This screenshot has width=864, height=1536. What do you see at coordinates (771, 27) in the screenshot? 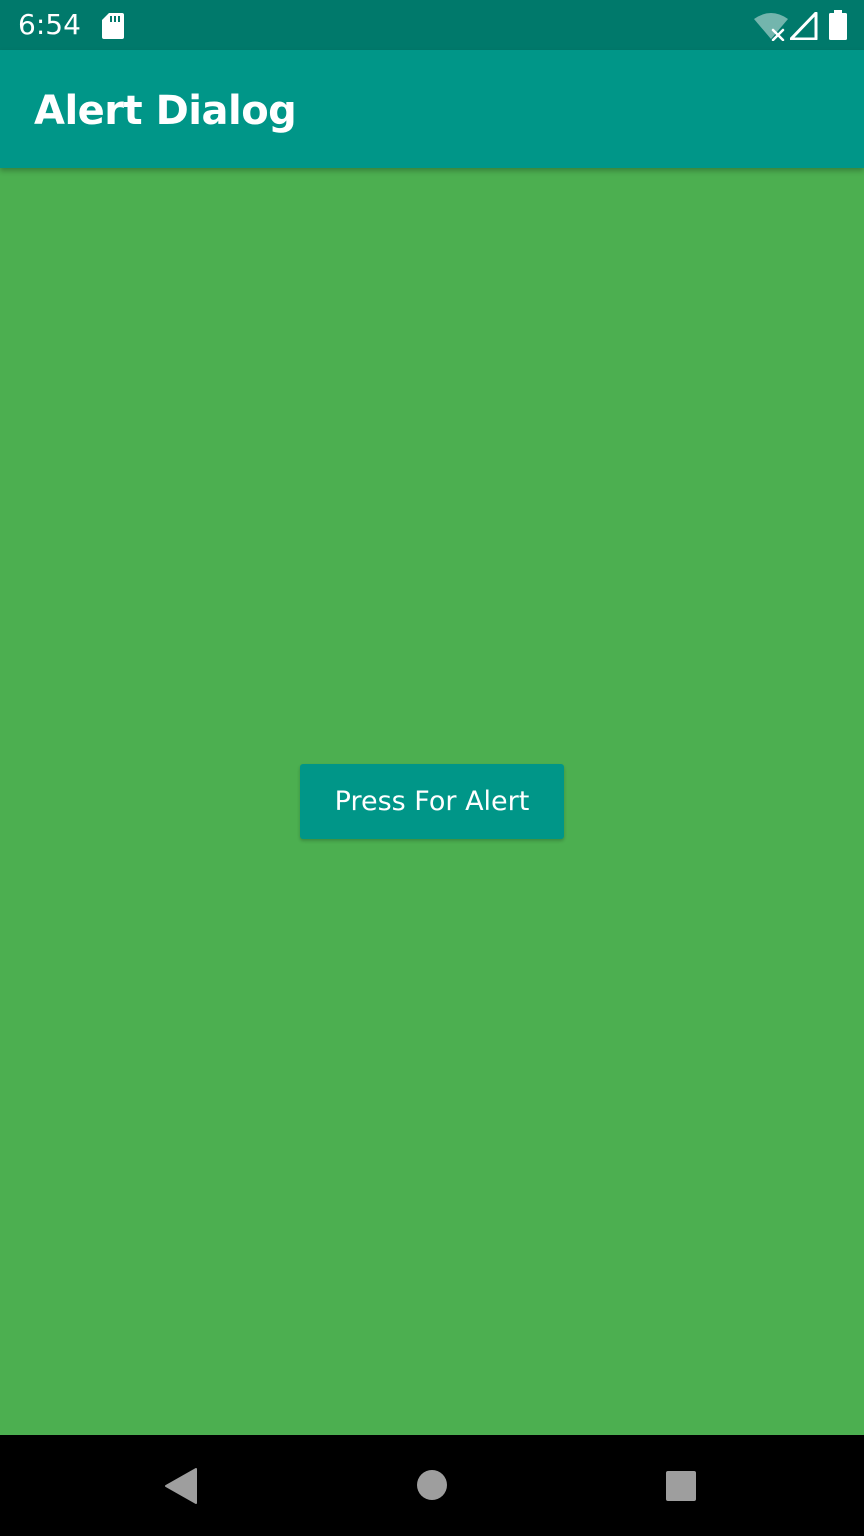
I see `wifi-off-icon` at bounding box center [771, 27].